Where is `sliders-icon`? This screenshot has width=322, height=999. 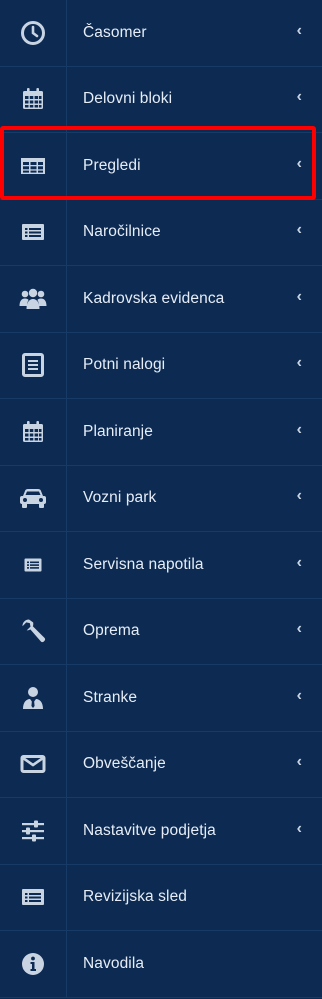
sliders-icon is located at coordinates (33, 831).